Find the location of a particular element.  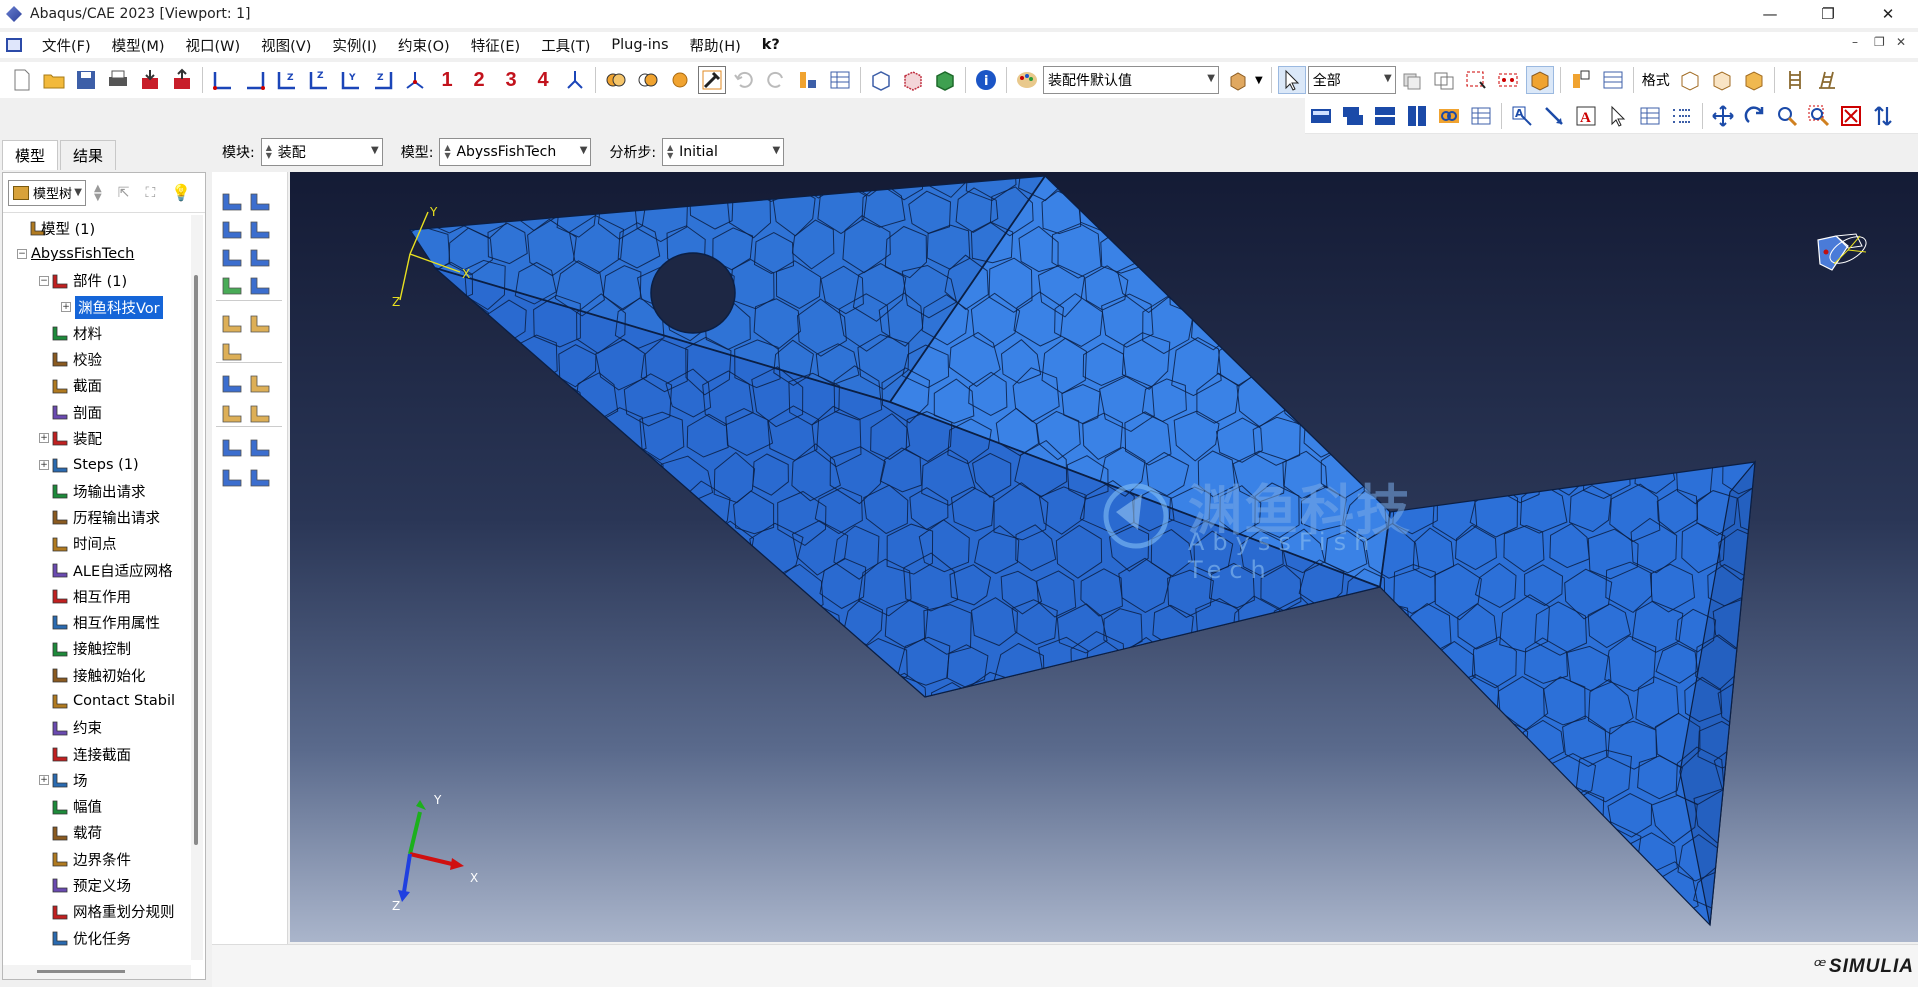

annotation-list-icon is located at coordinates (1682, 116).